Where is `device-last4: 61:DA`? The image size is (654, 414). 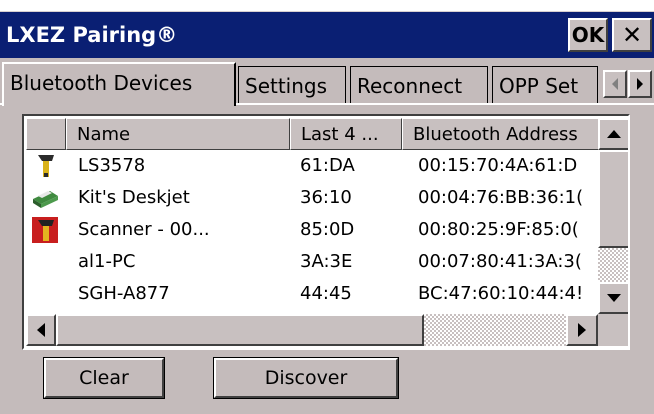 device-last4: 61:DA is located at coordinates (327, 165).